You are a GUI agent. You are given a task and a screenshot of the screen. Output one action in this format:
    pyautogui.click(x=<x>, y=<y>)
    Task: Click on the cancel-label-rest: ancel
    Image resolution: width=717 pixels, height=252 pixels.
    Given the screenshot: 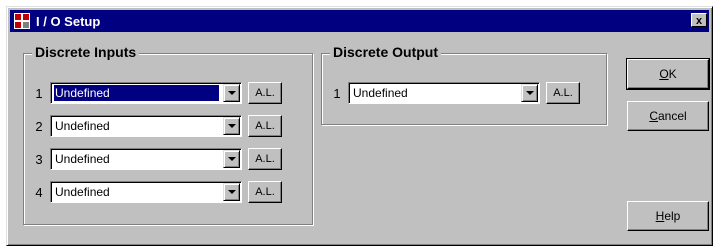 What is the action you would take?
    pyautogui.click(x=672, y=116)
    